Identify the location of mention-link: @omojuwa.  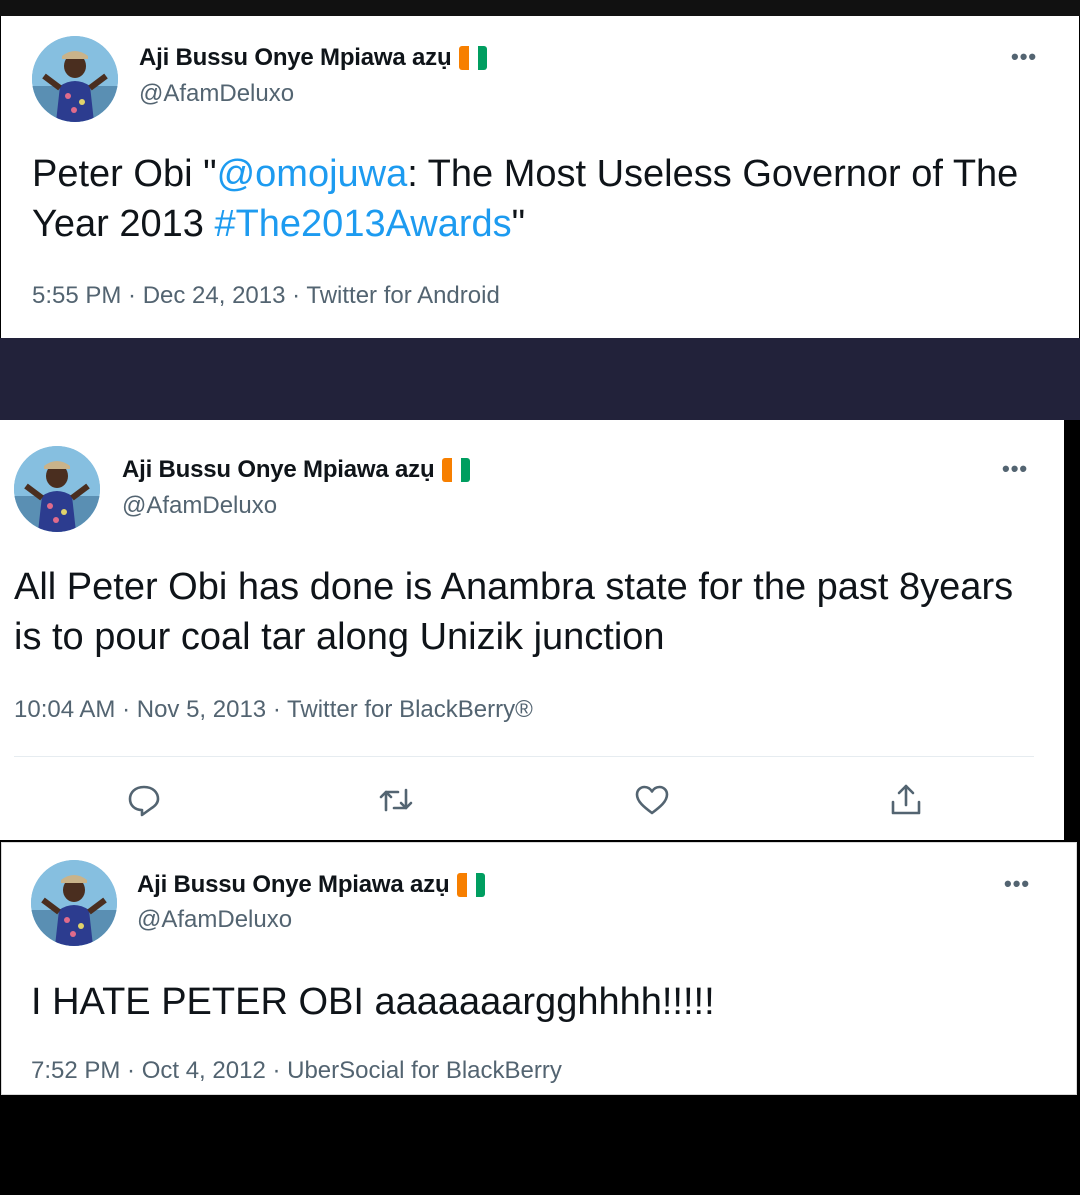
(312, 174).